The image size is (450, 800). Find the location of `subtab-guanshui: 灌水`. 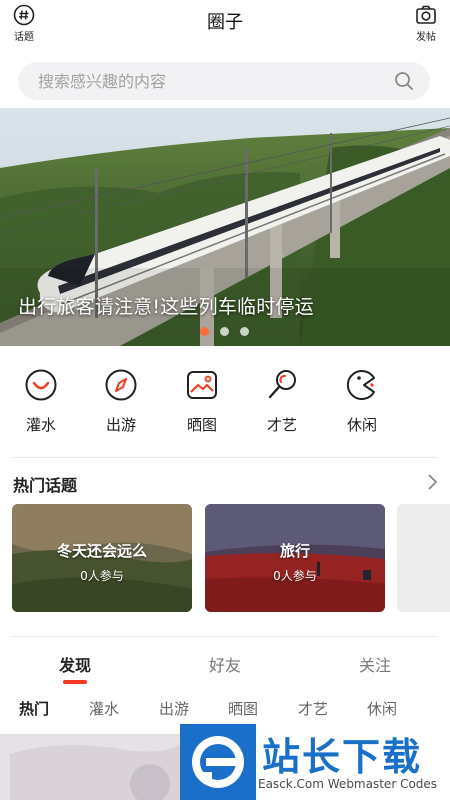

subtab-guanshui: 灌水 is located at coordinates (104, 708).